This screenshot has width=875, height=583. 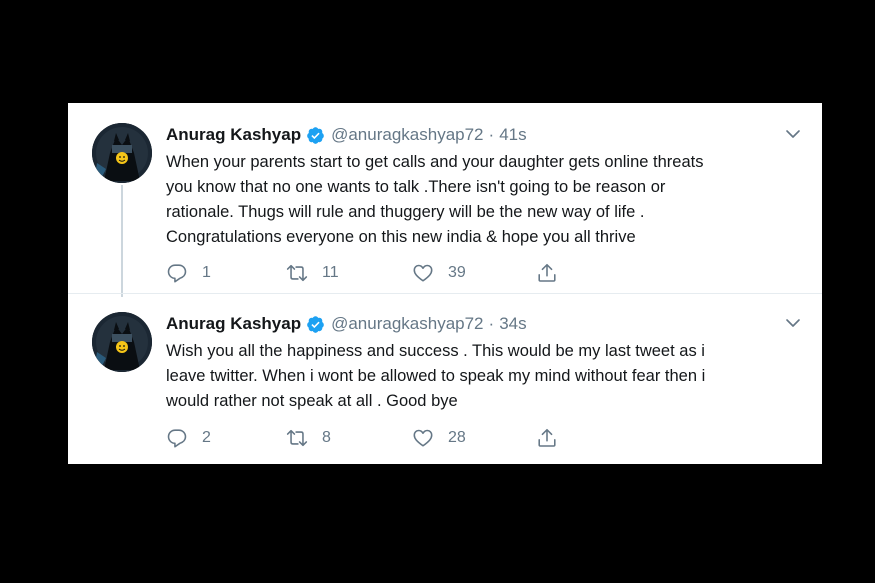 I want to click on timestamp: 34s, so click(x=512, y=324).